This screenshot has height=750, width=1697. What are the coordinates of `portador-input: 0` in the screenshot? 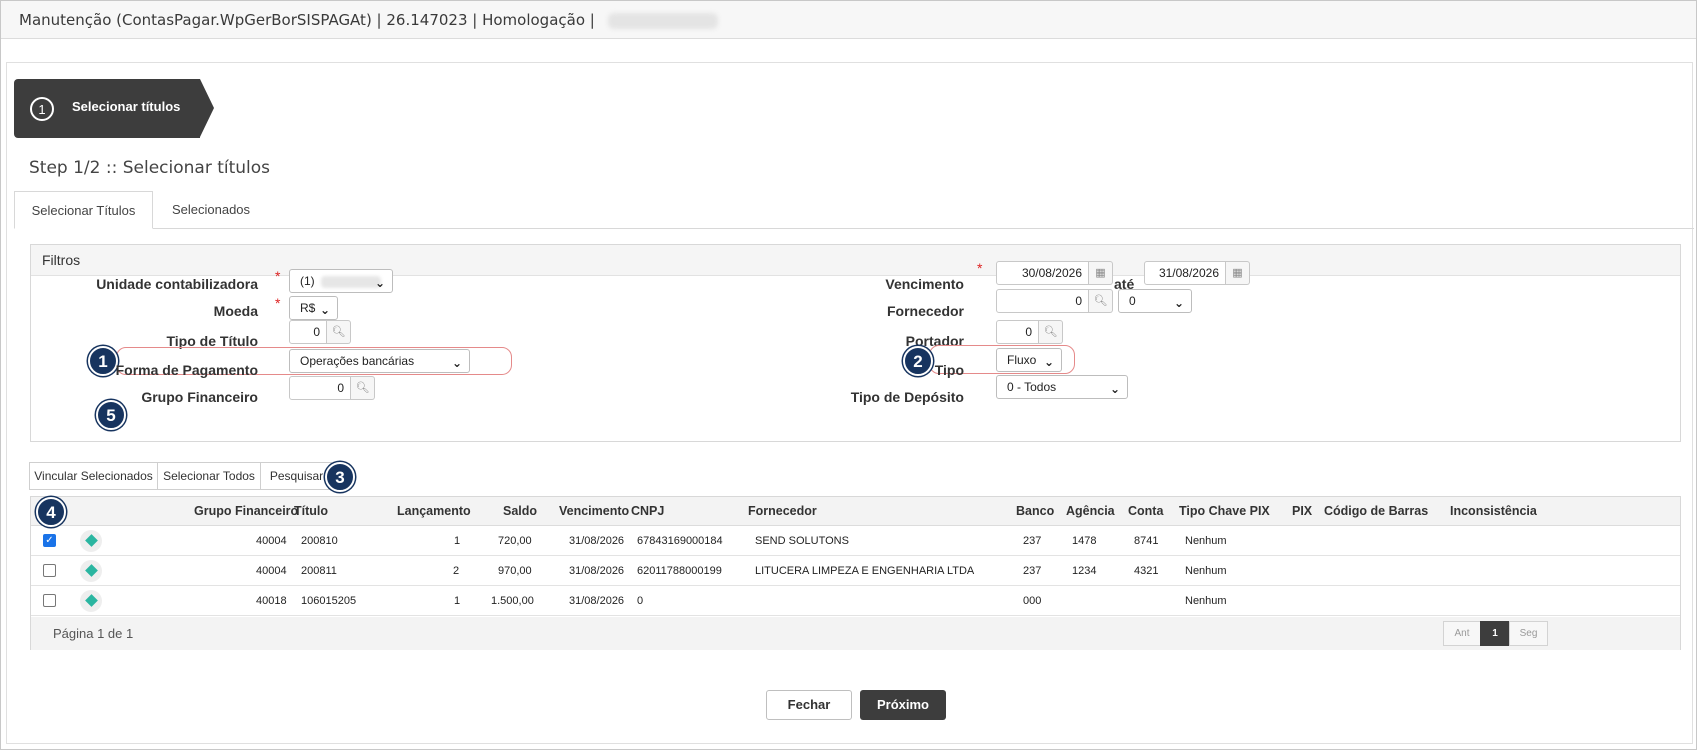 It's located at (1017, 332).